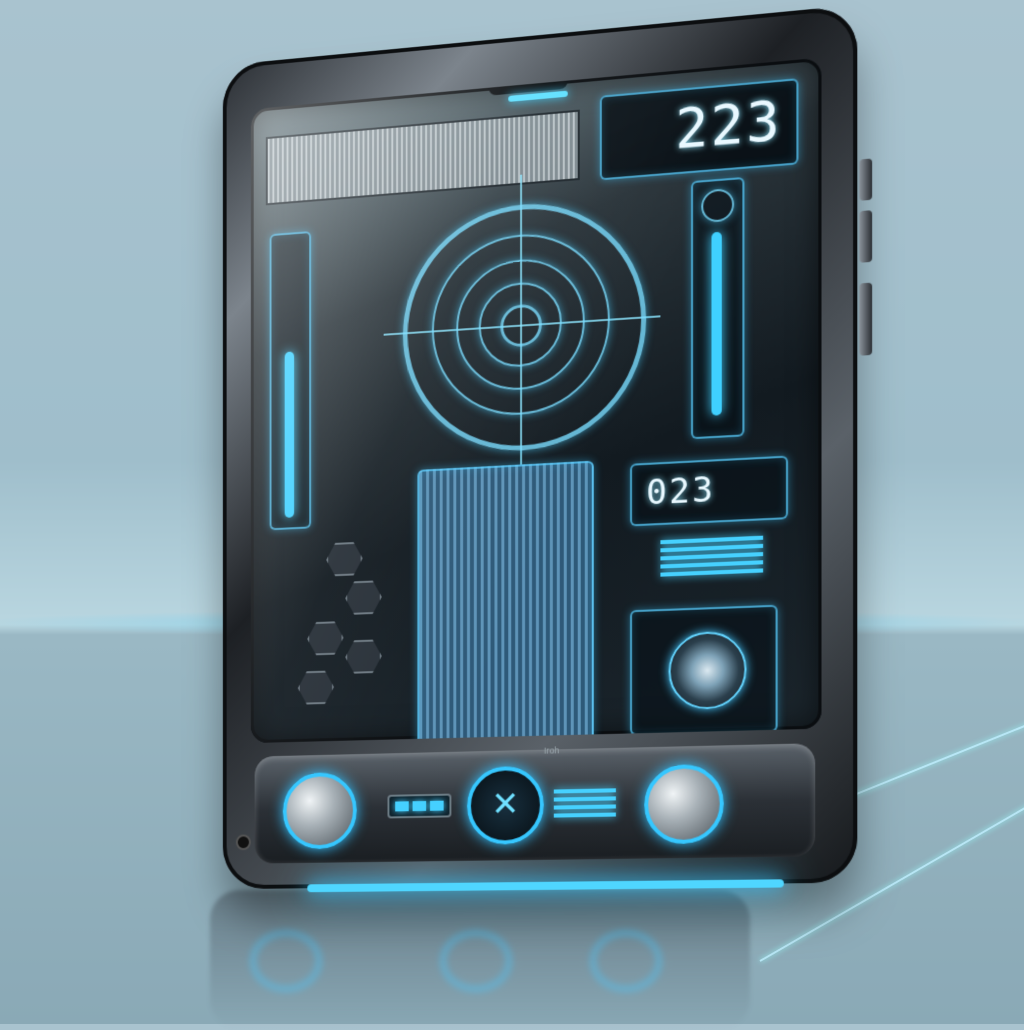 This screenshot has height=1030, width=1024. I want to click on hex-button-cluster, so click(340, 630).